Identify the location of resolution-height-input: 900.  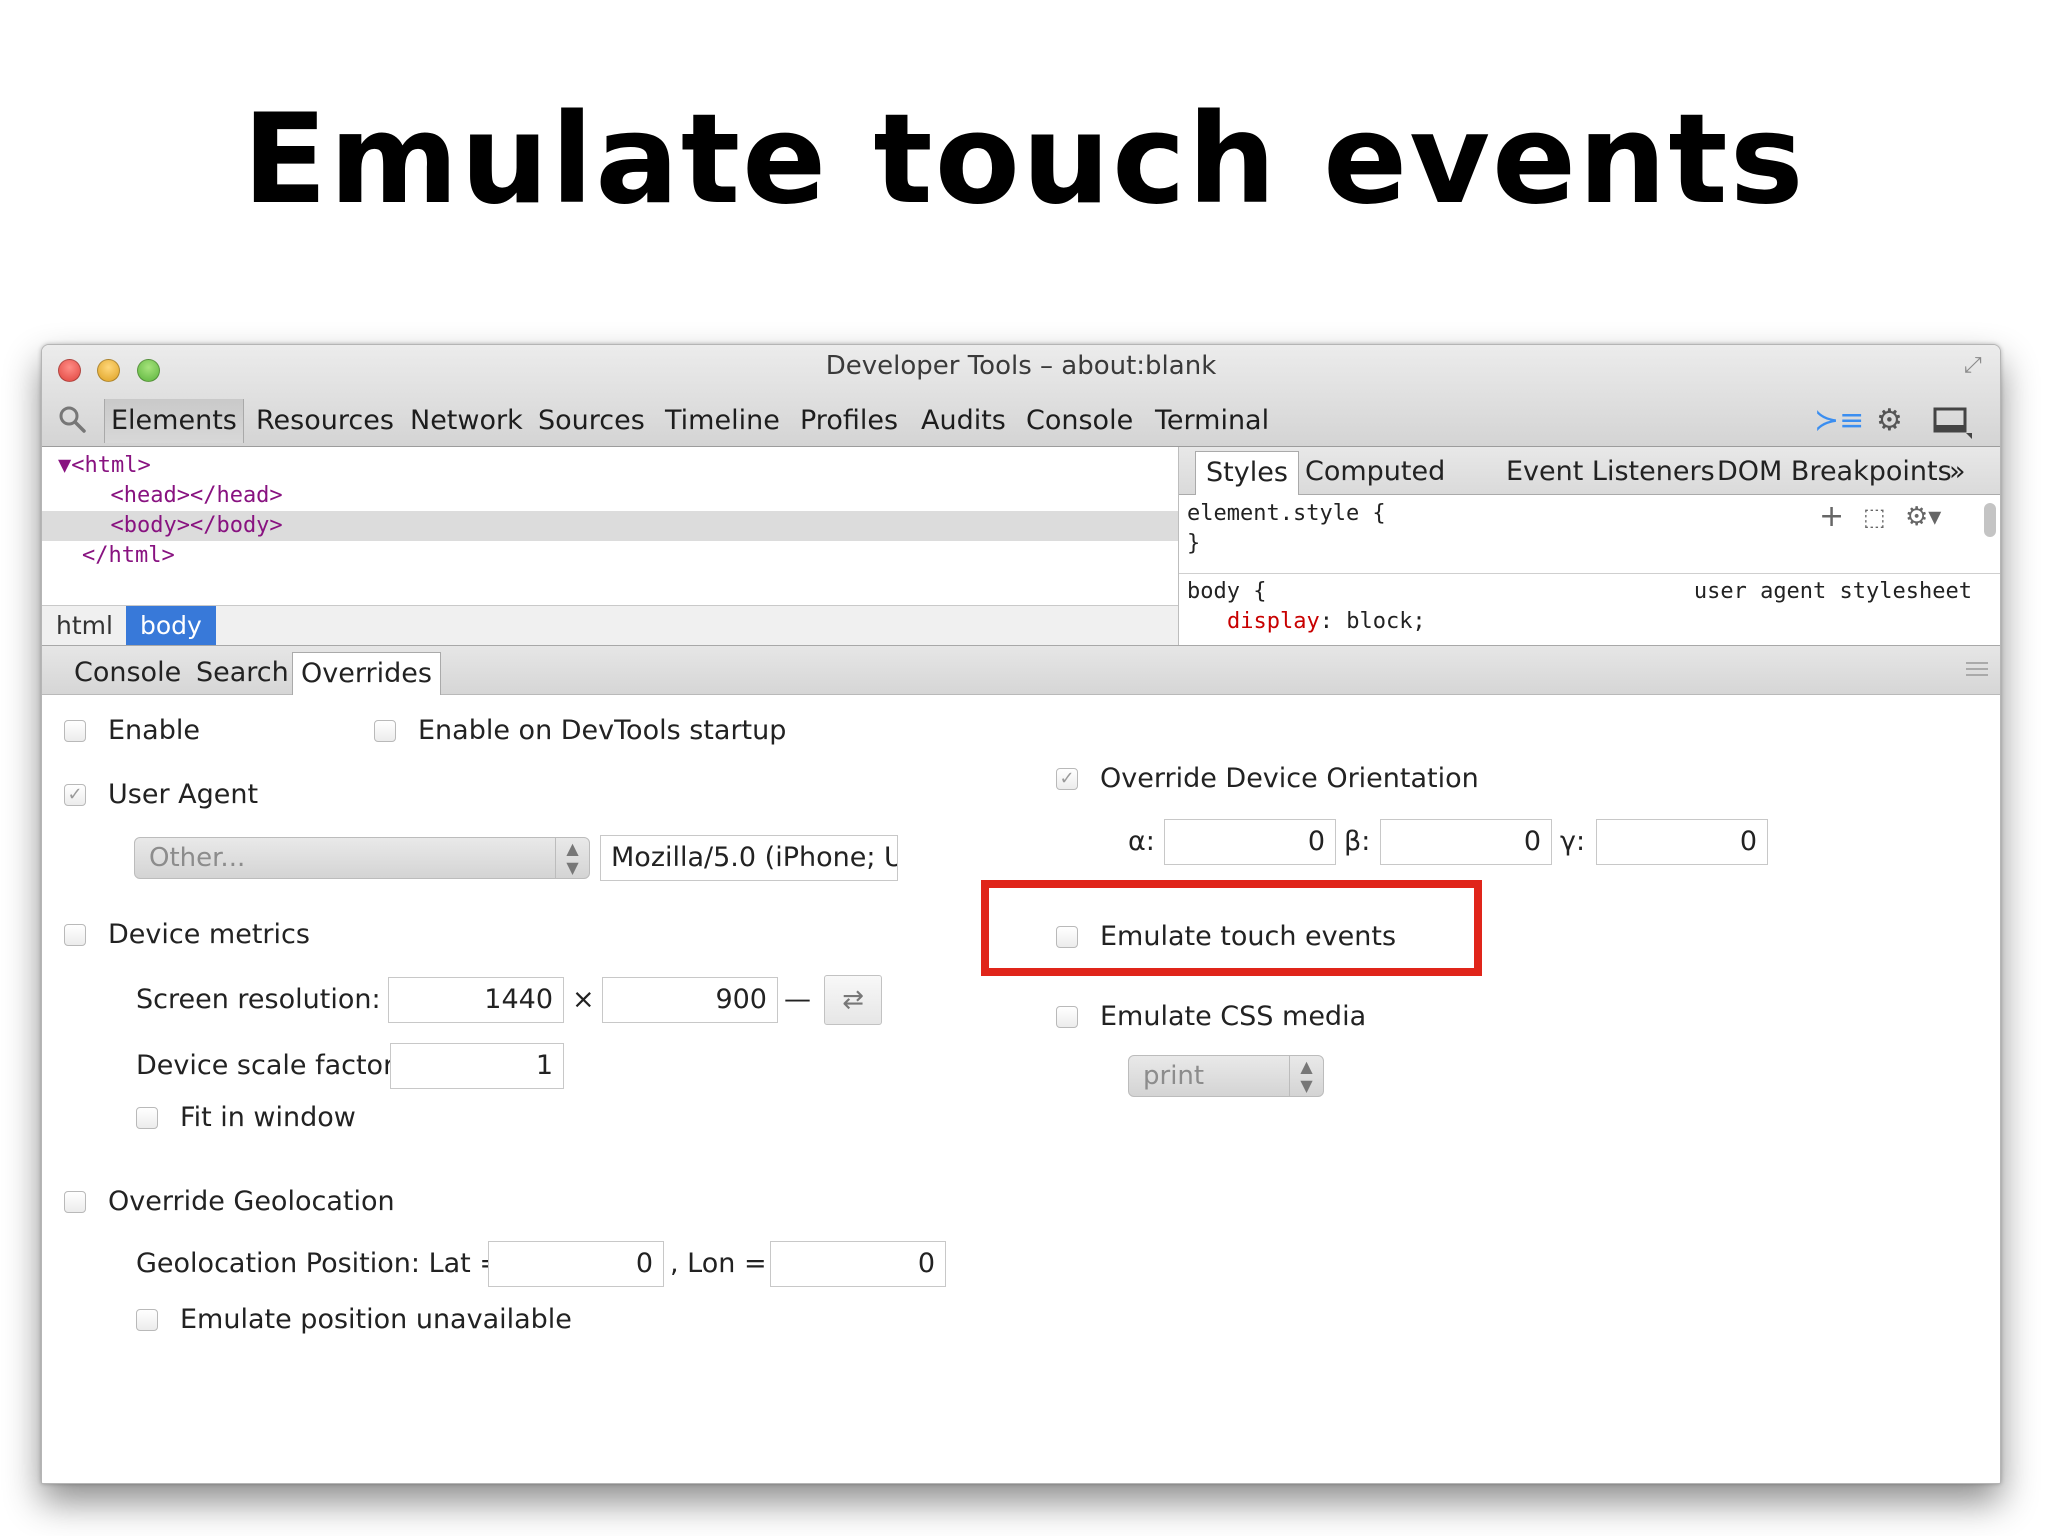
(690, 1000).